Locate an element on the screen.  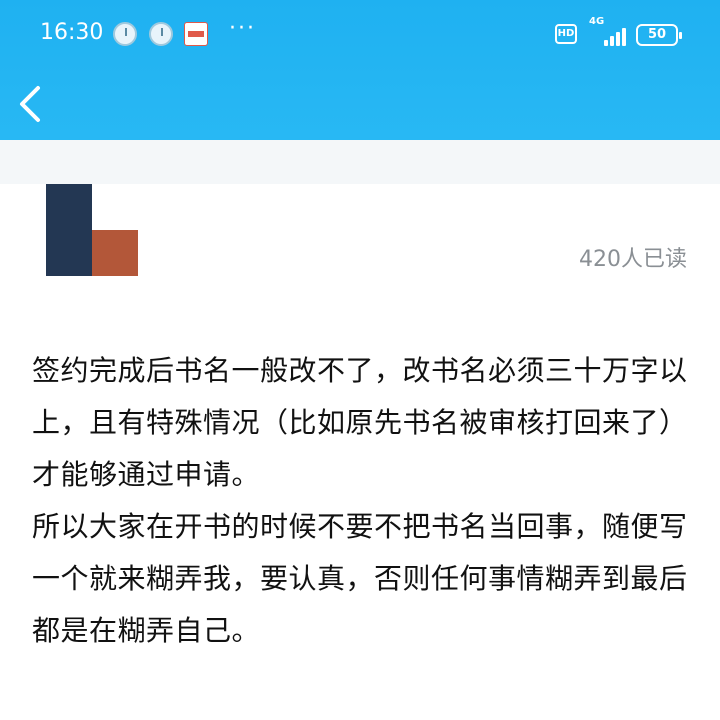
chevron-left-icon is located at coordinates (30, 104).